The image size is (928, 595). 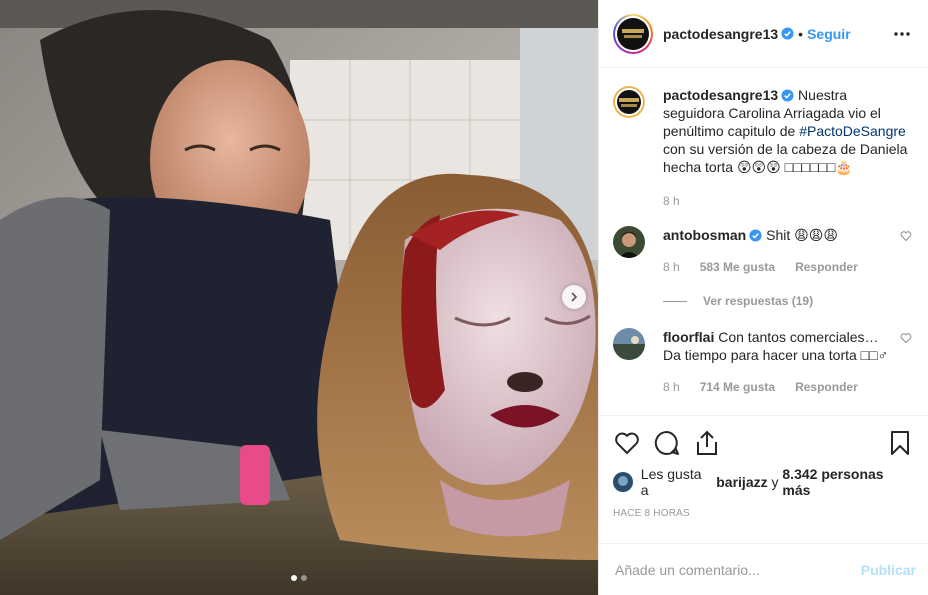 I want to click on likes-count: 8.342 personas más, so click(x=848, y=482).